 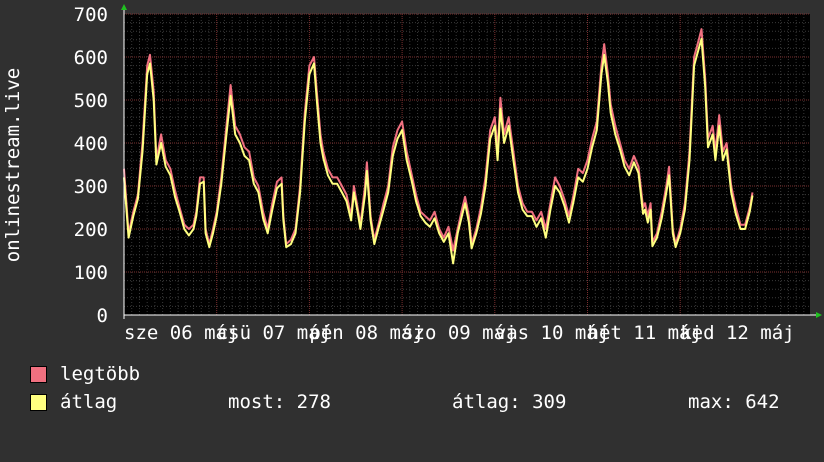 I want to click on legend-item-avg: átlag, so click(x=73, y=402).